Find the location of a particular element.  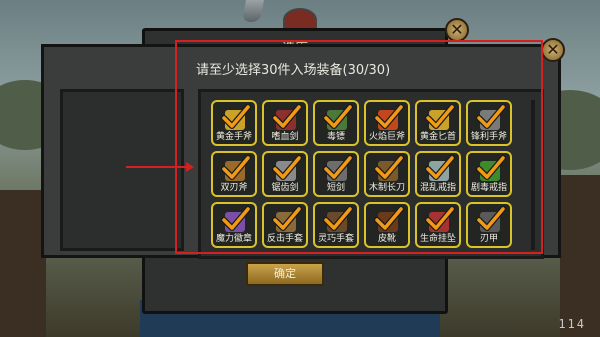

equipment-label: 刃甲 is located at coordinates (488, 239).